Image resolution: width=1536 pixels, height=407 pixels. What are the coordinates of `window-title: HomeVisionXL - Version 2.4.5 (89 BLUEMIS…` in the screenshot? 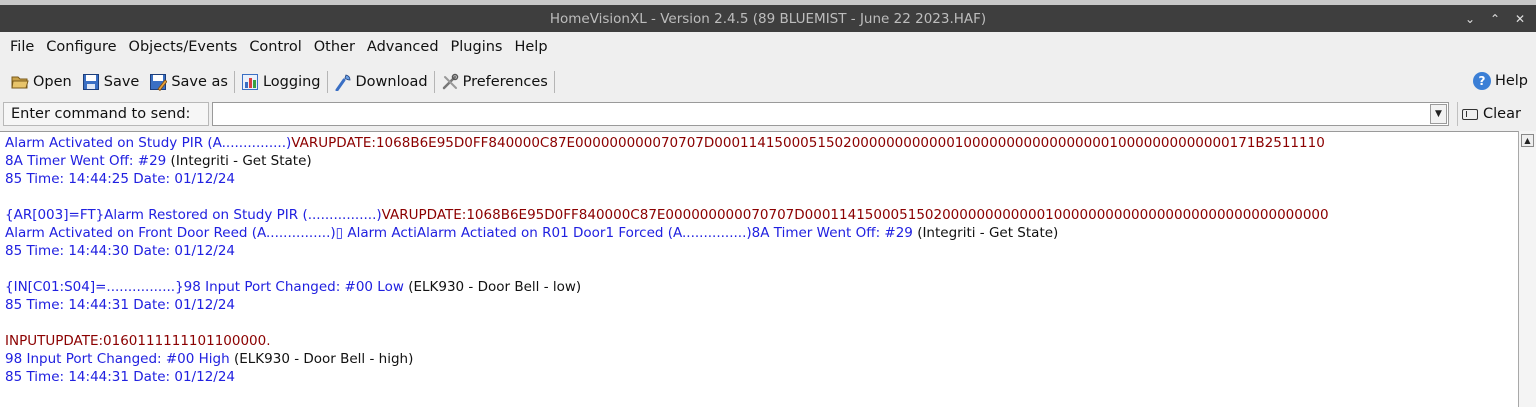 It's located at (768, 18).